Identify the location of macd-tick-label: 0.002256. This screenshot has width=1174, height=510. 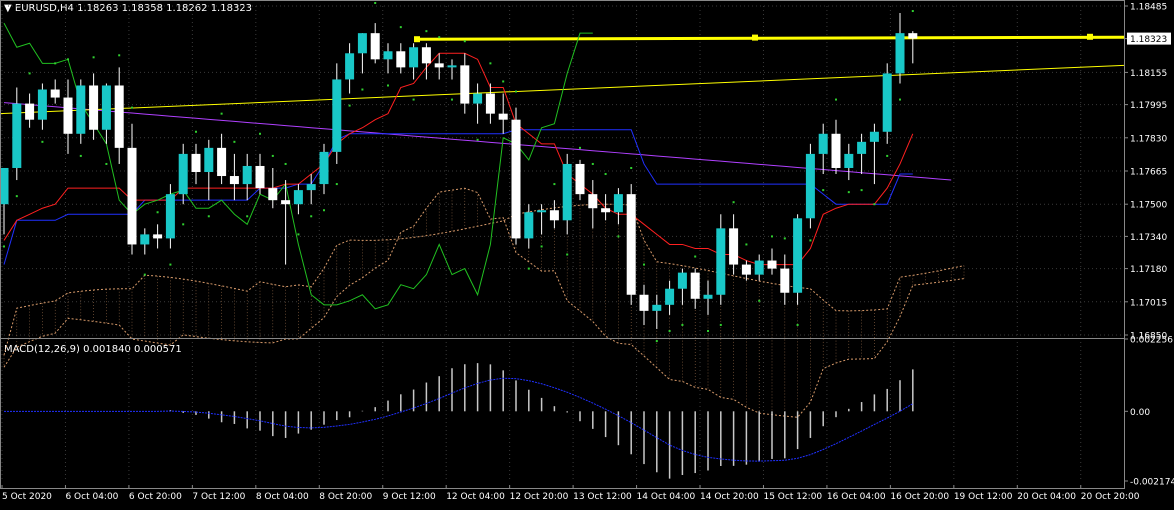
(1151, 341).